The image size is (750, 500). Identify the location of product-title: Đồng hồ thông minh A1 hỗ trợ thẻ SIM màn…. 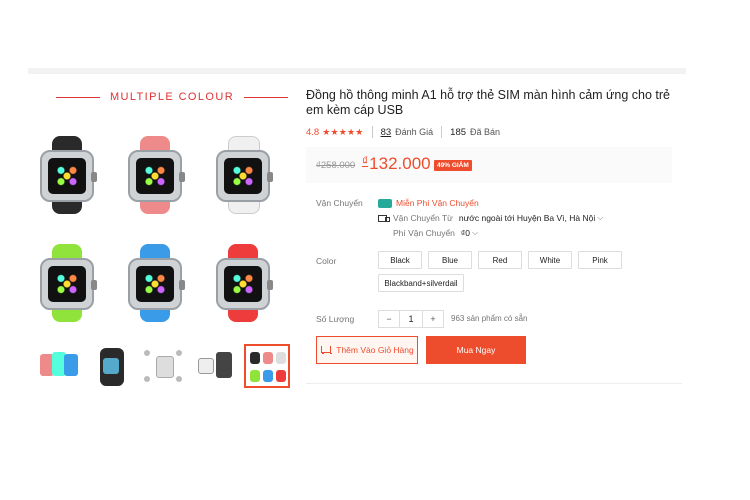
(488, 102).